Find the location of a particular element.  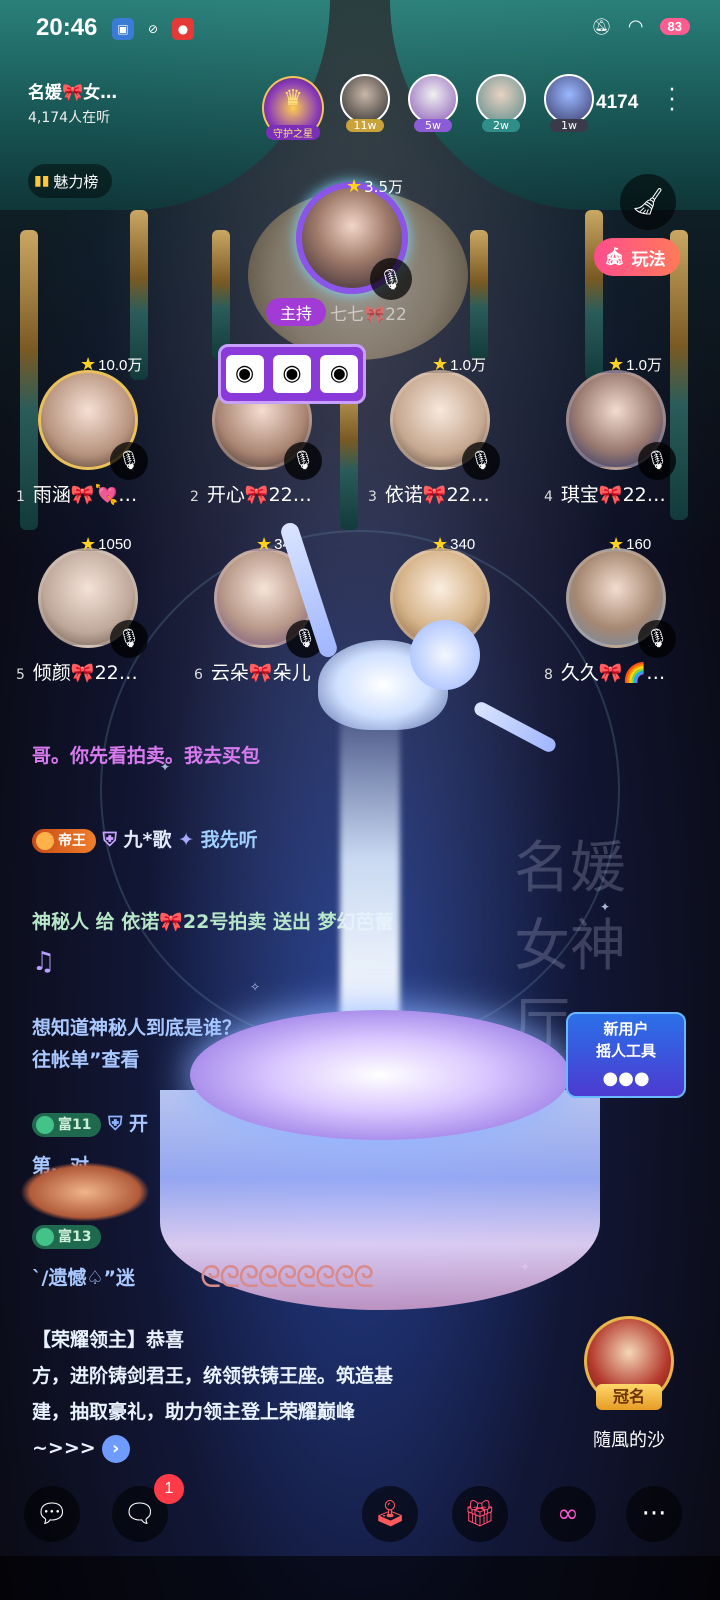

gift-effect-beam is located at coordinates (370, 860).